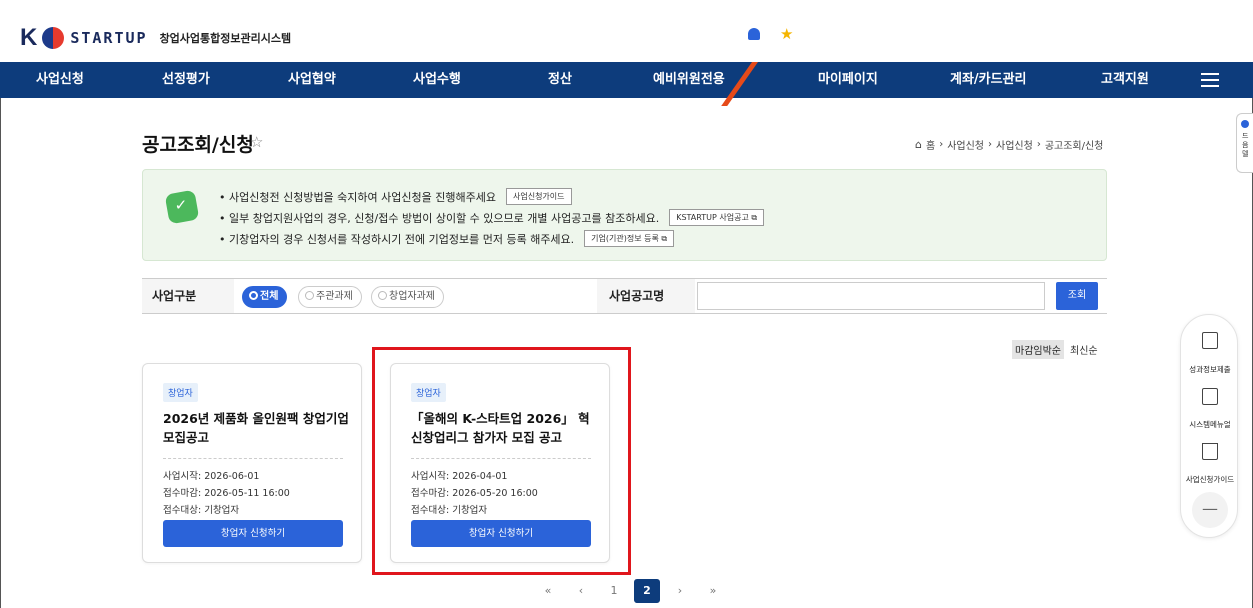  Describe the element at coordinates (412, 296) in the screenshot. I see `radio-founder-task-label: 창업자과제` at that location.